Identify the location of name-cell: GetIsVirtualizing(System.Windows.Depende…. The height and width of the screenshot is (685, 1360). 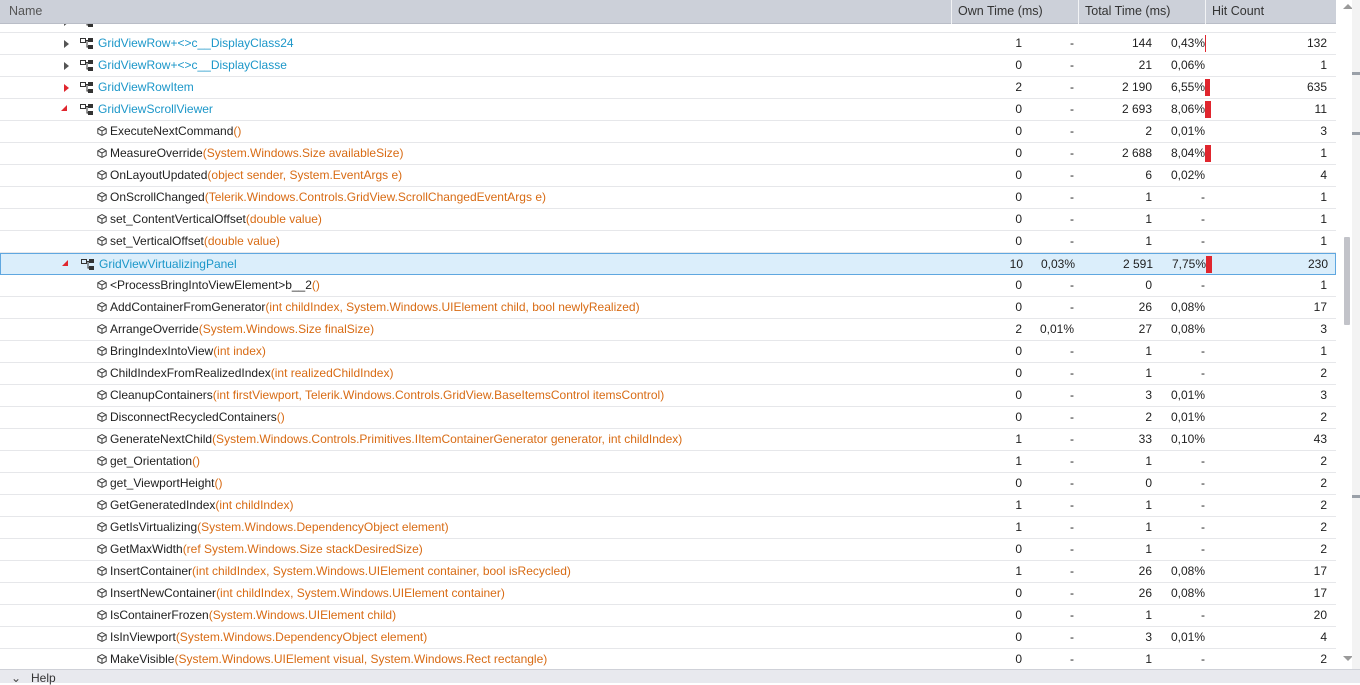
(475, 527).